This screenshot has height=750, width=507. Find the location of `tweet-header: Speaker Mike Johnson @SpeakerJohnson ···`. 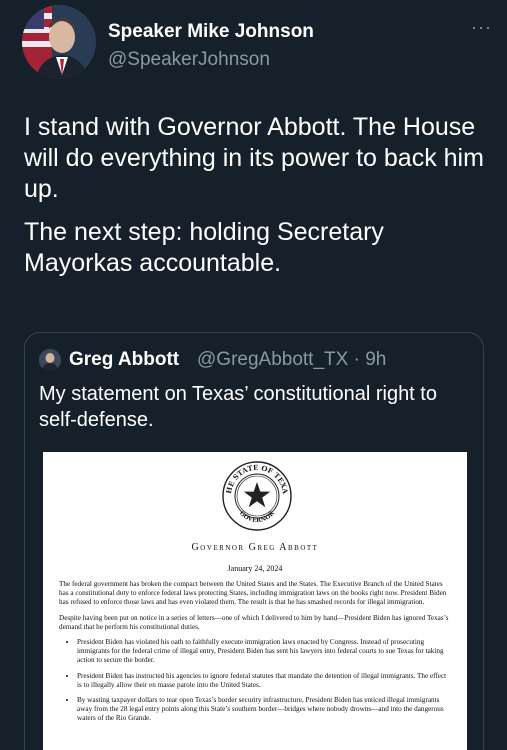

tweet-header: Speaker Mike Johnson @SpeakerJohnson ··· is located at coordinates (257, 45).